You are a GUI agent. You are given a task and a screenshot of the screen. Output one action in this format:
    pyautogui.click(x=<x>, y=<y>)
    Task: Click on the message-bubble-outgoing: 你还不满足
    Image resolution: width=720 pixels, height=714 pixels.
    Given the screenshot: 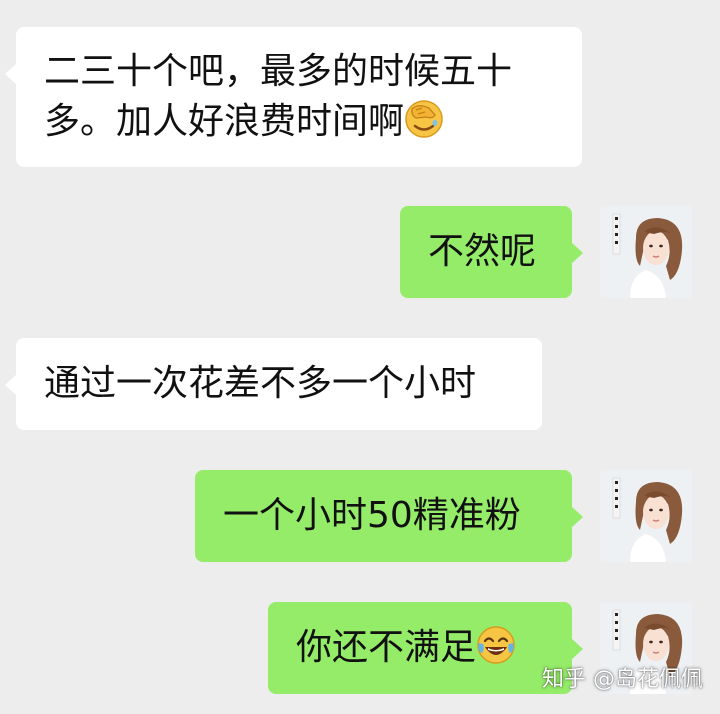 What is the action you would take?
    pyautogui.click(x=425, y=648)
    